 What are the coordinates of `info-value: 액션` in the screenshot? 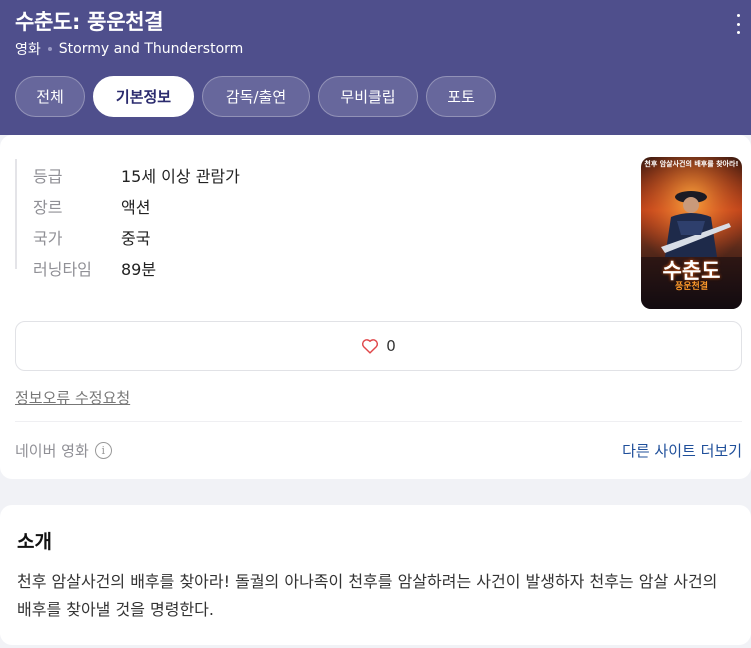 It's located at (136, 207).